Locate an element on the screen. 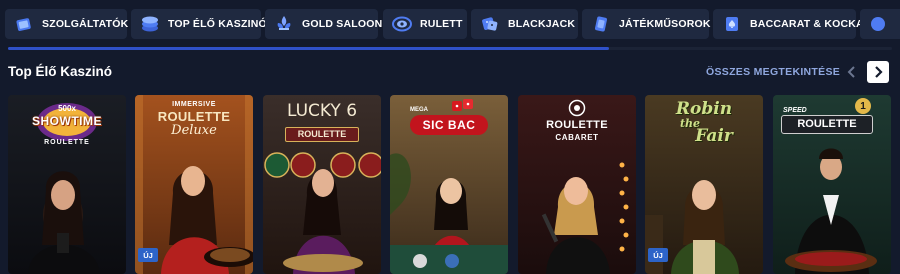  game-card-lucky-6-roulette: LUCKY 6 ROULETTE is located at coordinates (322, 184).